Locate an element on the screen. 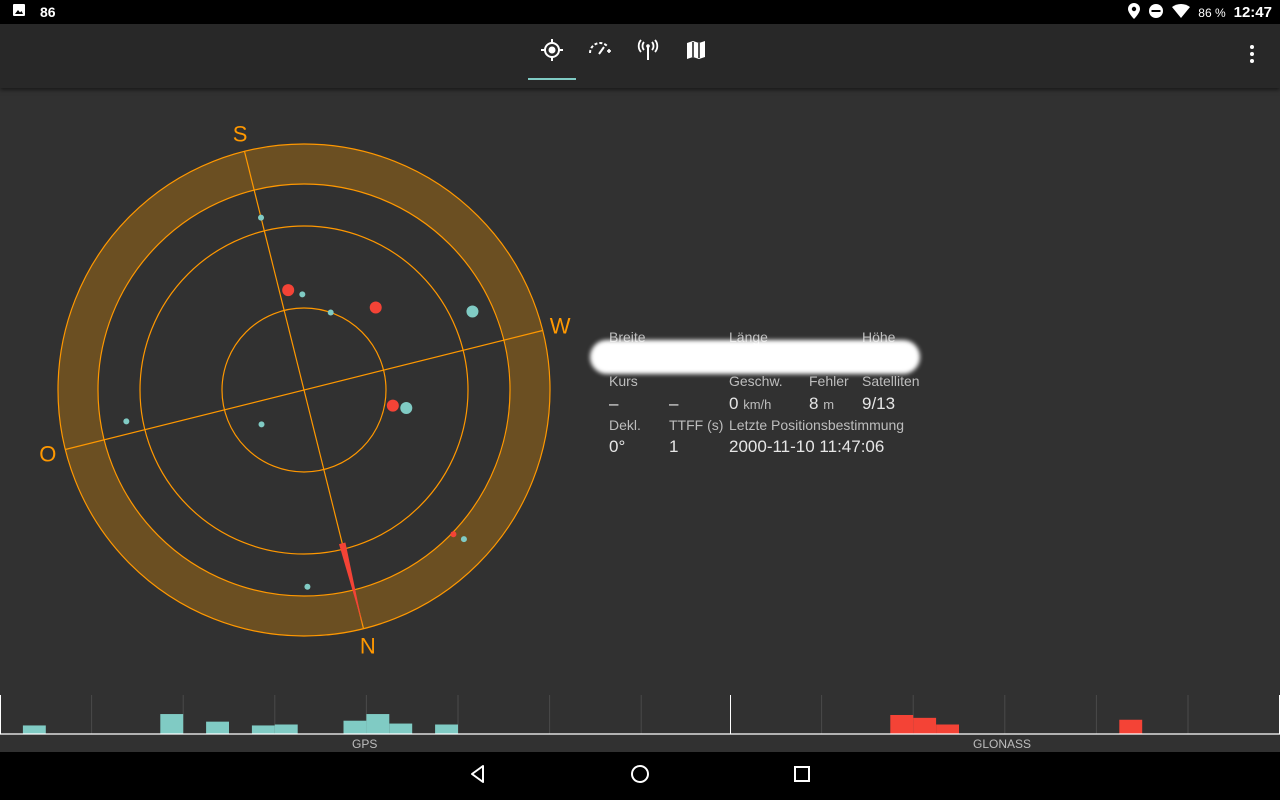 The image size is (1280, 800). speed-label: Geschw. is located at coordinates (756, 381).